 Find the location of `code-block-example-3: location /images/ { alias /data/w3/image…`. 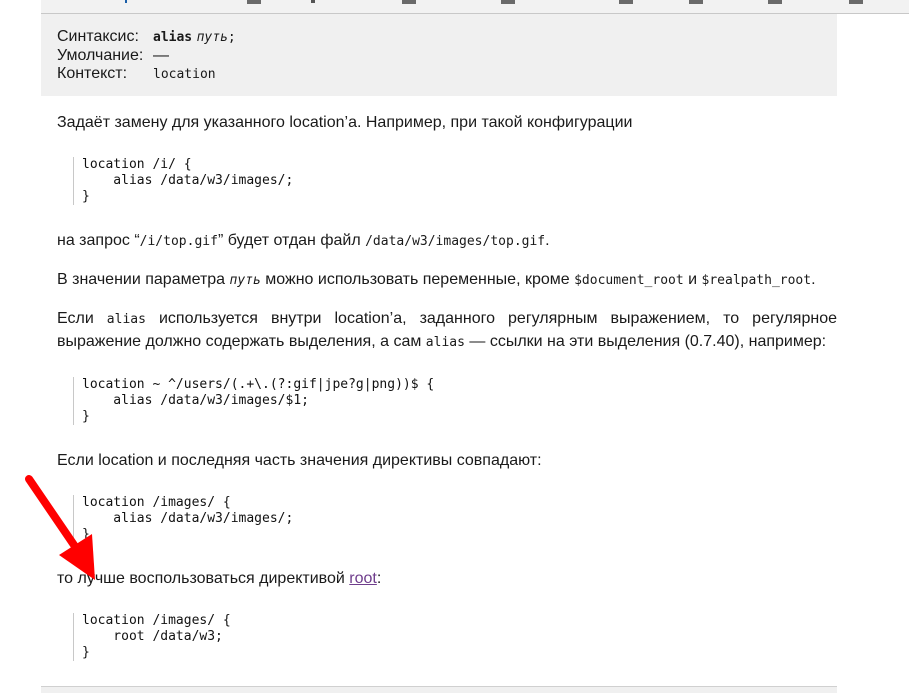

code-block-example-3: location /images/ { alias /data/w3/image… is located at coordinates (183, 519).